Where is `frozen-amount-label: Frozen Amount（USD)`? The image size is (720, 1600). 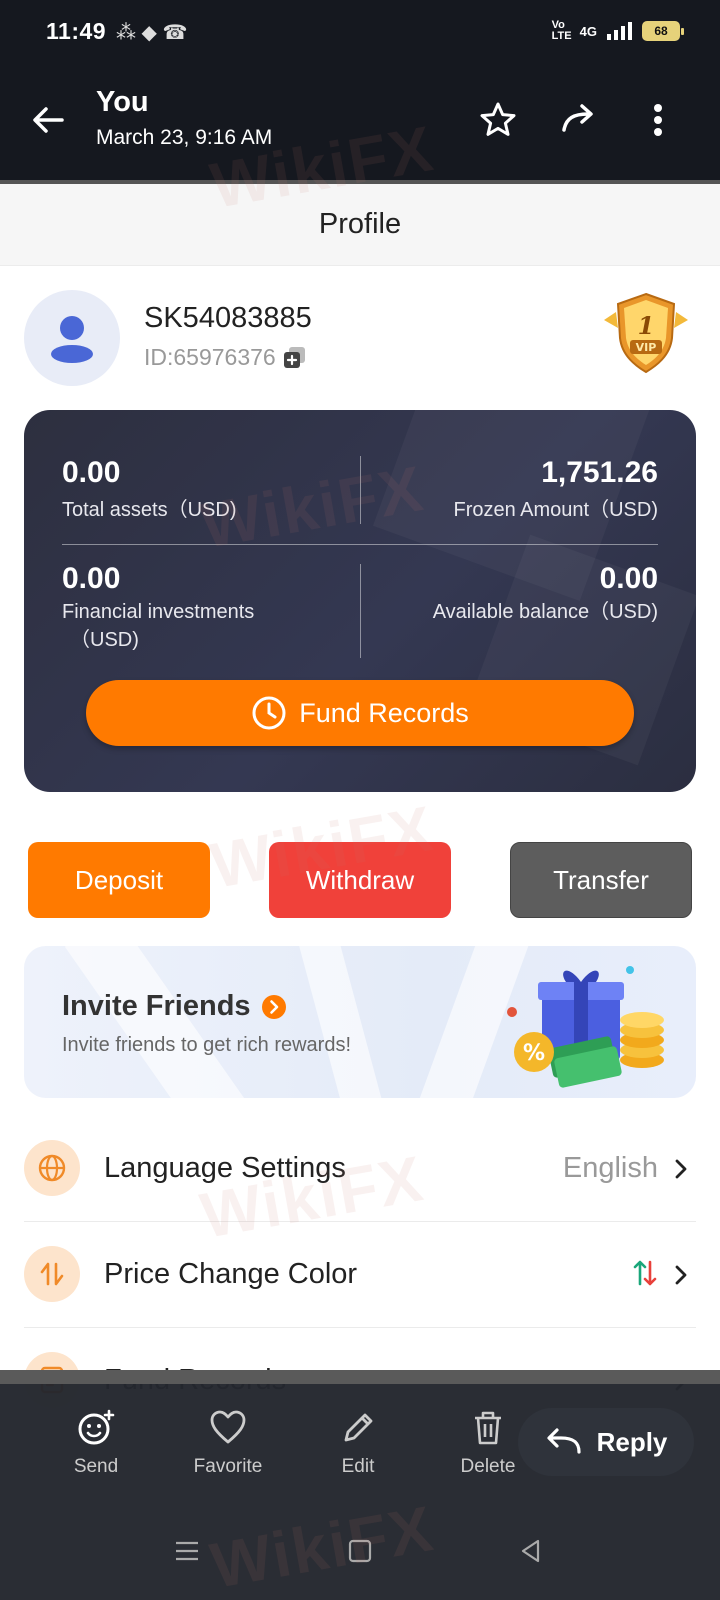 frozen-amount-label: Frozen Amount（USD) is located at coordinates (555, 510).